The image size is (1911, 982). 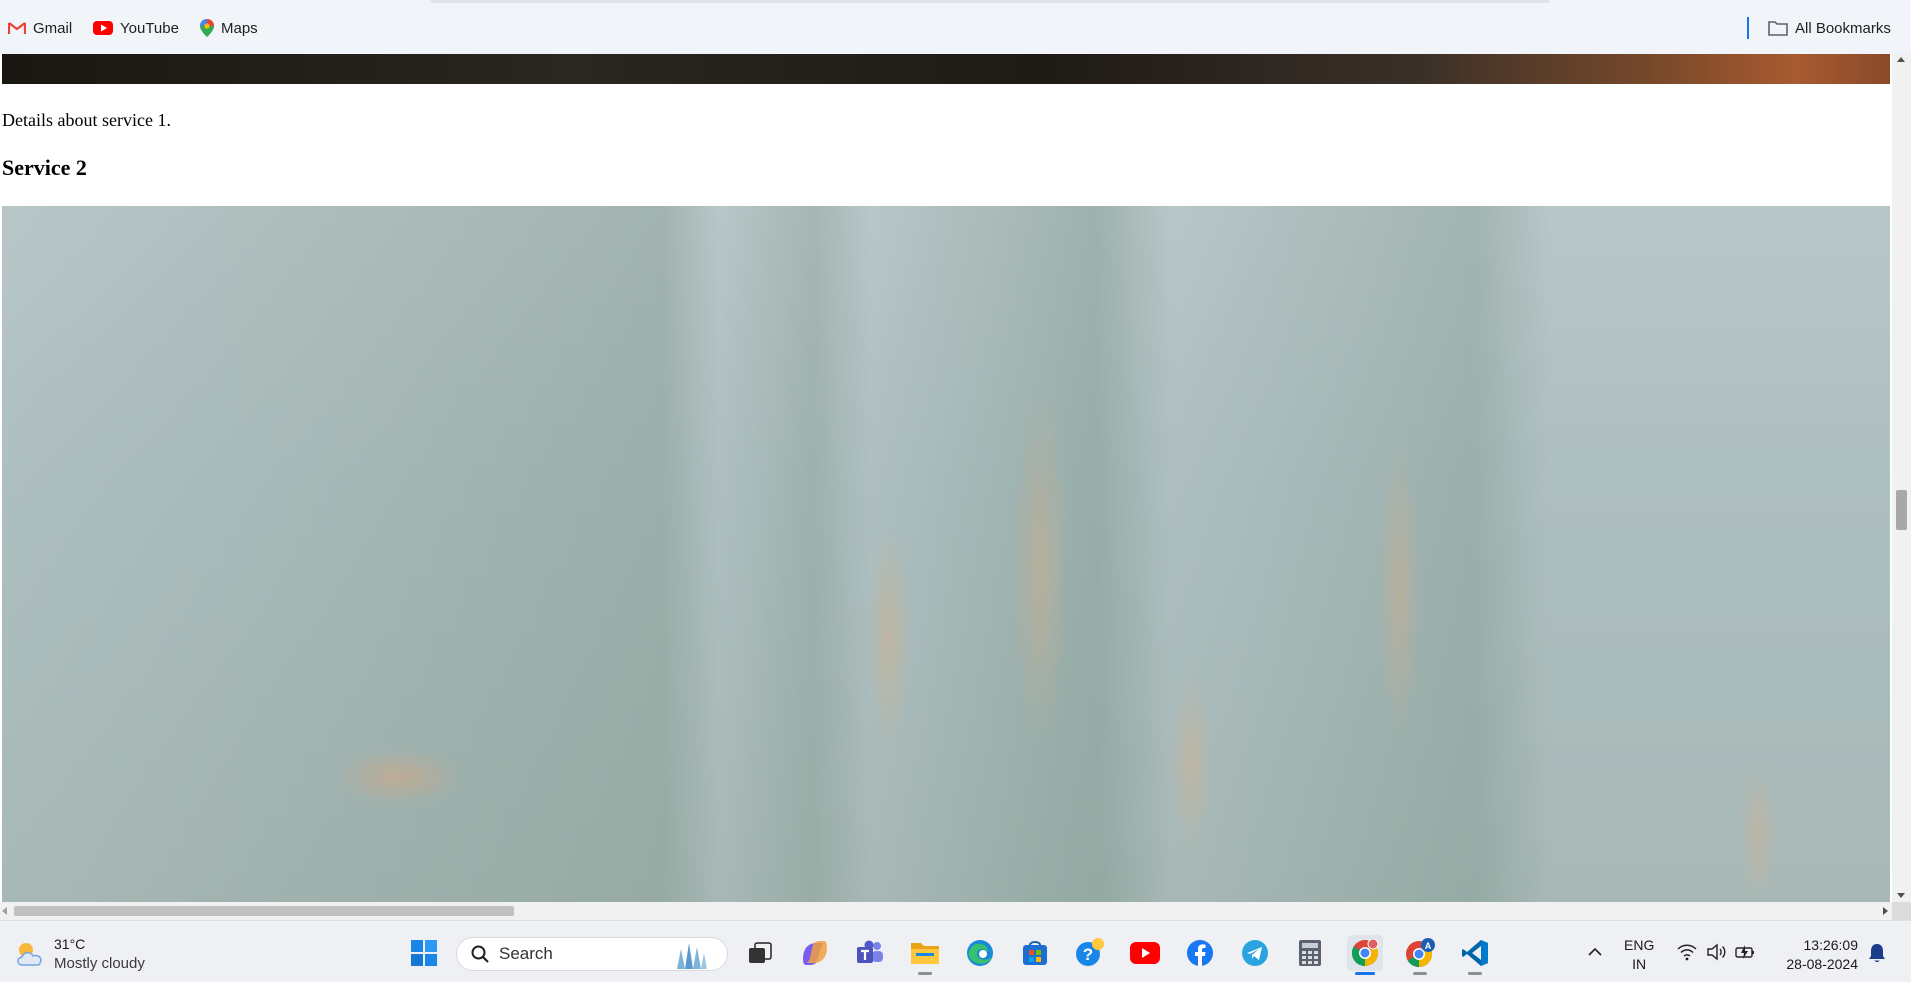 I want to click on taskbar-file-explorer, so click(x=925, y=955).